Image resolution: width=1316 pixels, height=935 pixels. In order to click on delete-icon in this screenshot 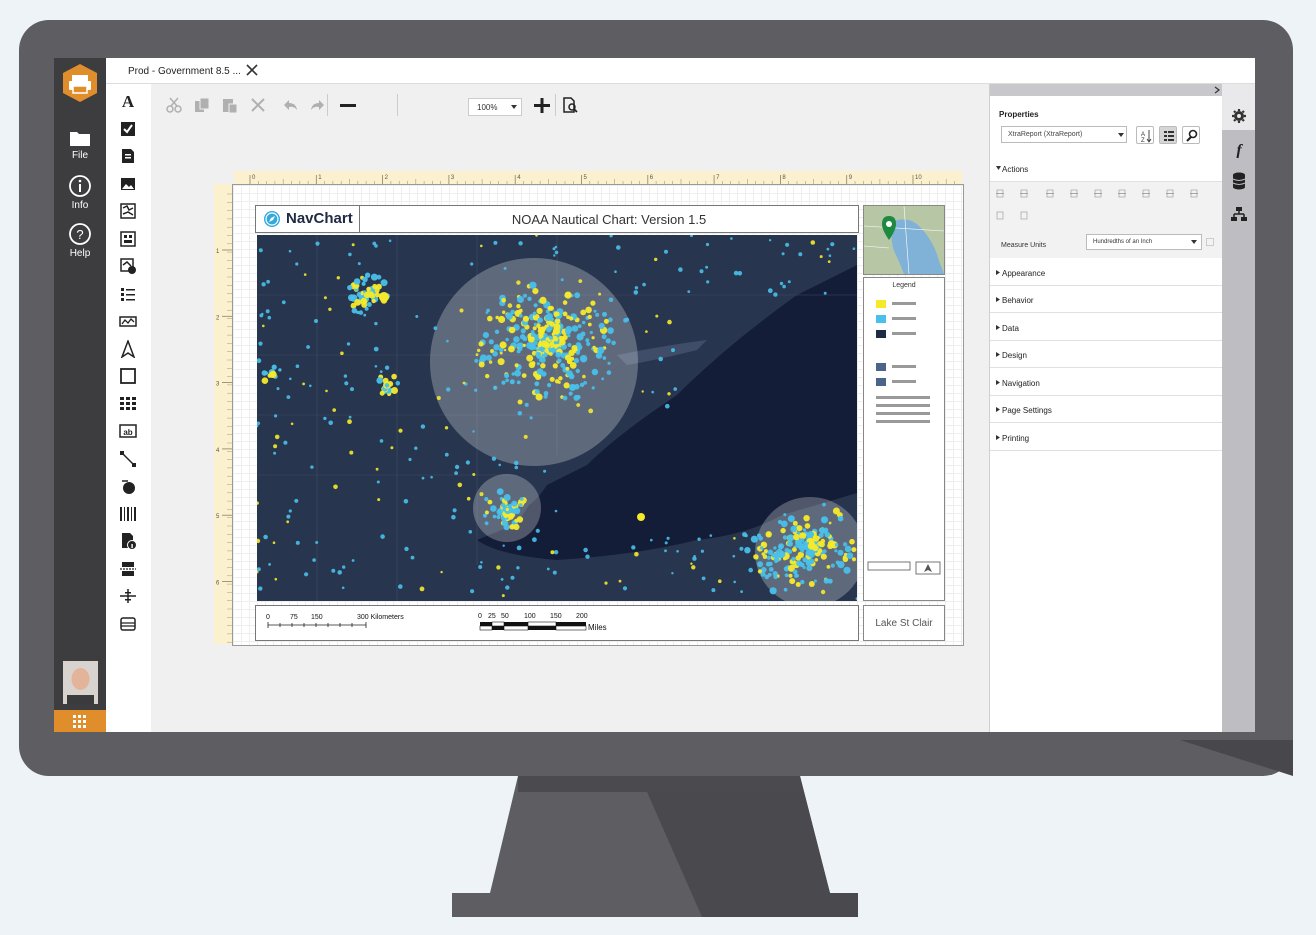, I will do `click(258, 105)`.